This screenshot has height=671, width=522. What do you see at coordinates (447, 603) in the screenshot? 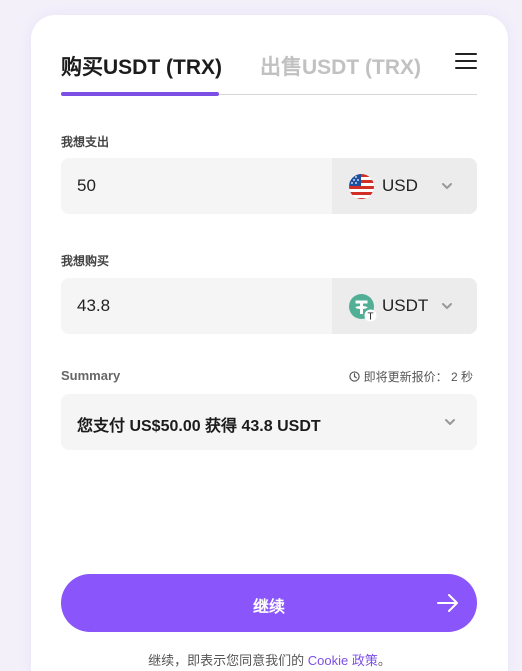
I see `arrow-right-icon` at bounding box center [447, 603].